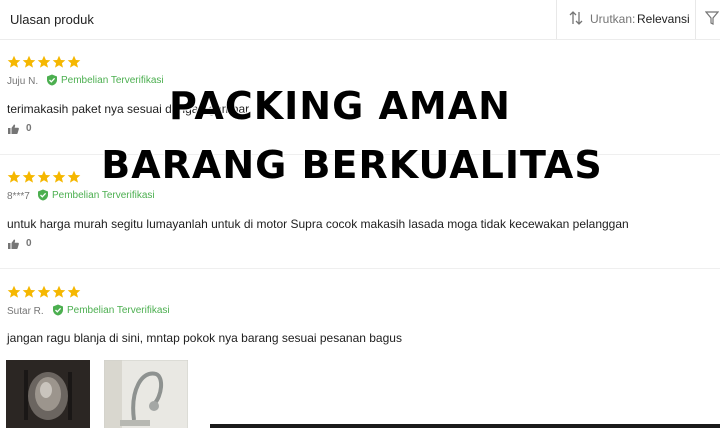 This screenshot has width=720, height=428. Describe the element at coordinates (465, 426) in the screenshot. I see `bottom-dark-strip` at that location.